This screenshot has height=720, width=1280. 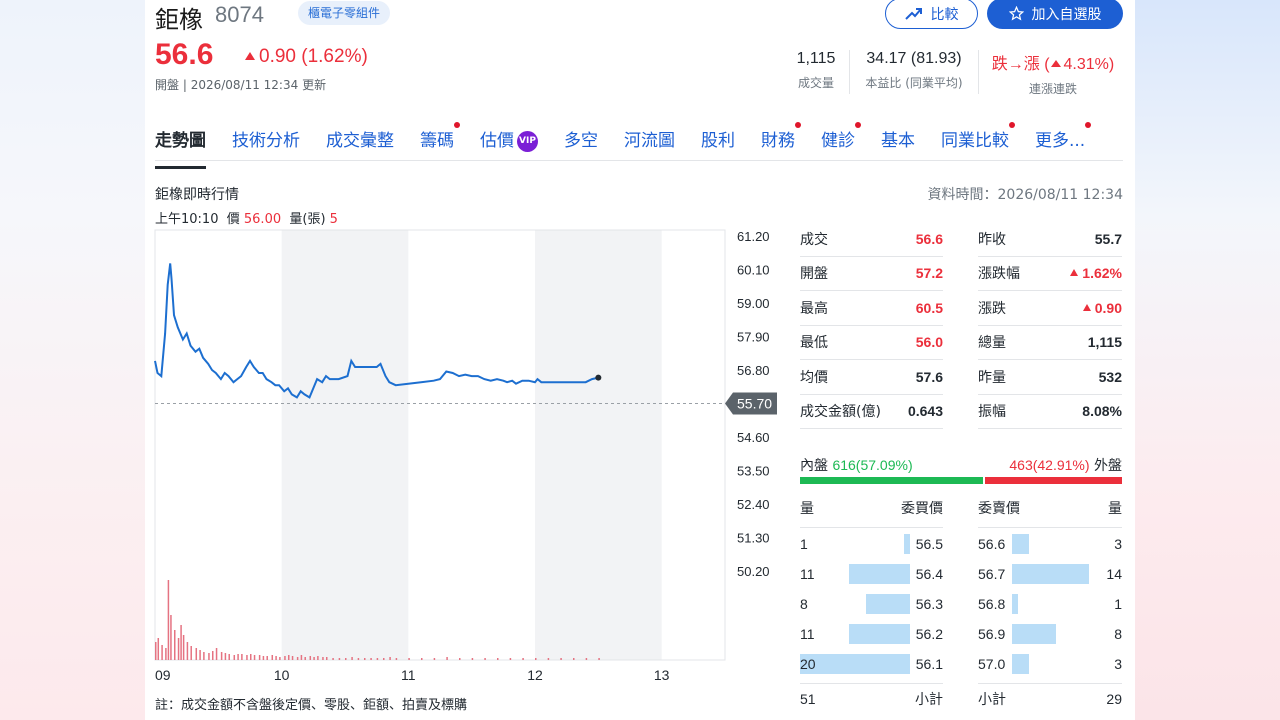 What do you see at coordinates (840, 412) in the screenshot?
I see `quote-label: 成交金額(億)` at bounding box center [840, 412].